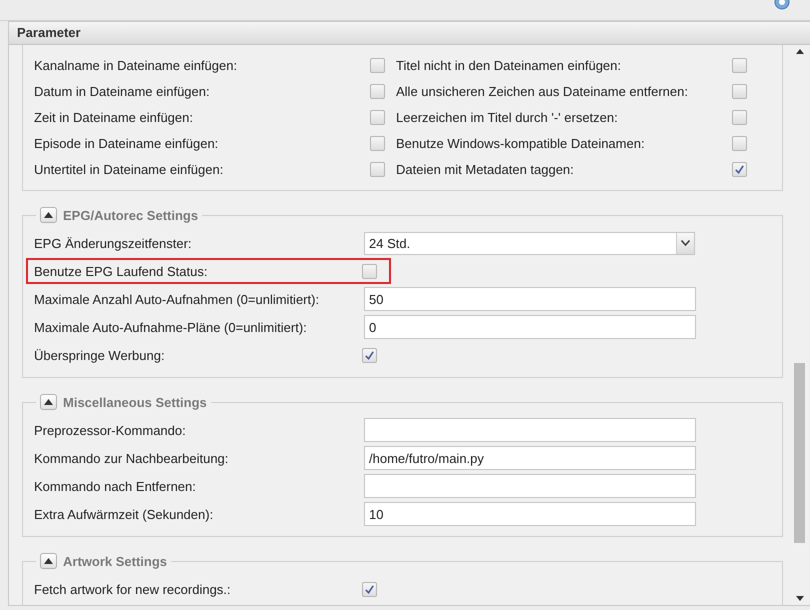  What do you see at coordinates (136, 65) in the screenshot?
I see `option-label: Kanalname in Dateiname einfügen:` at bounding box center [136, 65].